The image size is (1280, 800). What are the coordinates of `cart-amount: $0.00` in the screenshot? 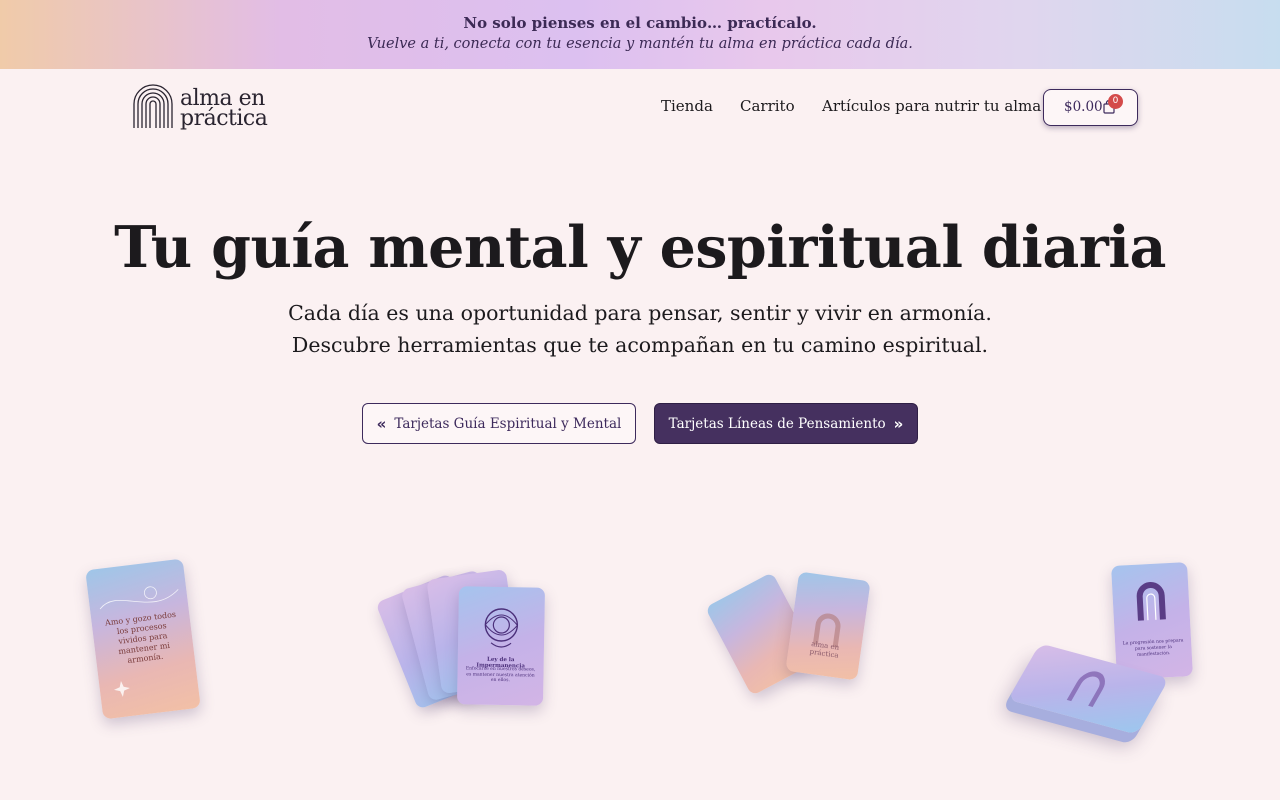 It's located at (1083, 107).